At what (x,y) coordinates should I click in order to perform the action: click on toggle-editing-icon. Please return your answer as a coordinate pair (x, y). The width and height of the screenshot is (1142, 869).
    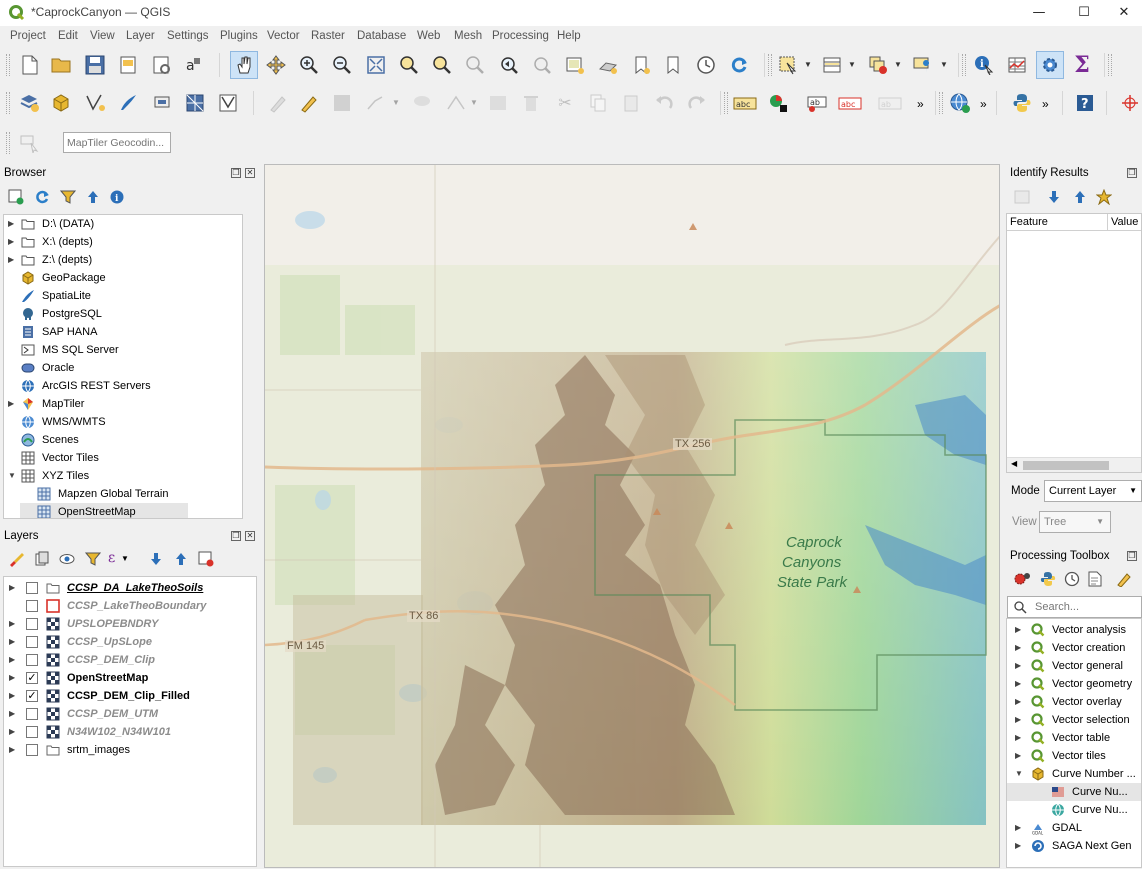
    Looking at the image, I should click on (309, 103).